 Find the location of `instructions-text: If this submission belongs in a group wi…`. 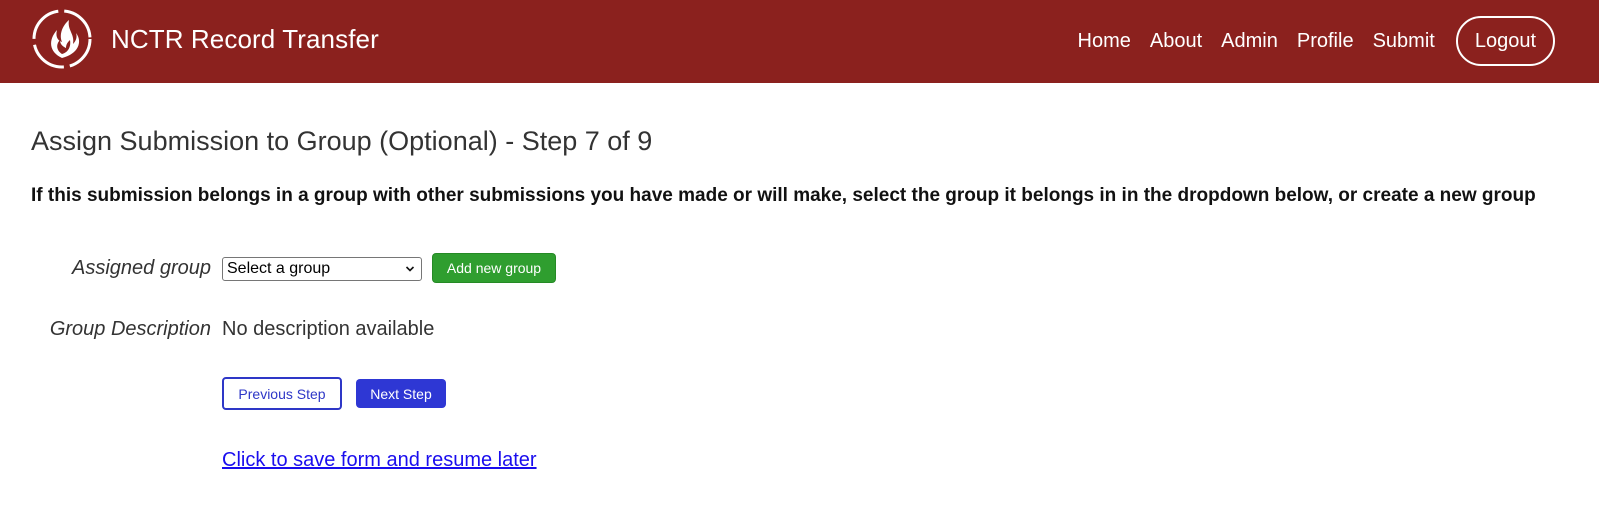

instructions-text: If this submission belongs in a group wi… is located at coordinates (783, 195).